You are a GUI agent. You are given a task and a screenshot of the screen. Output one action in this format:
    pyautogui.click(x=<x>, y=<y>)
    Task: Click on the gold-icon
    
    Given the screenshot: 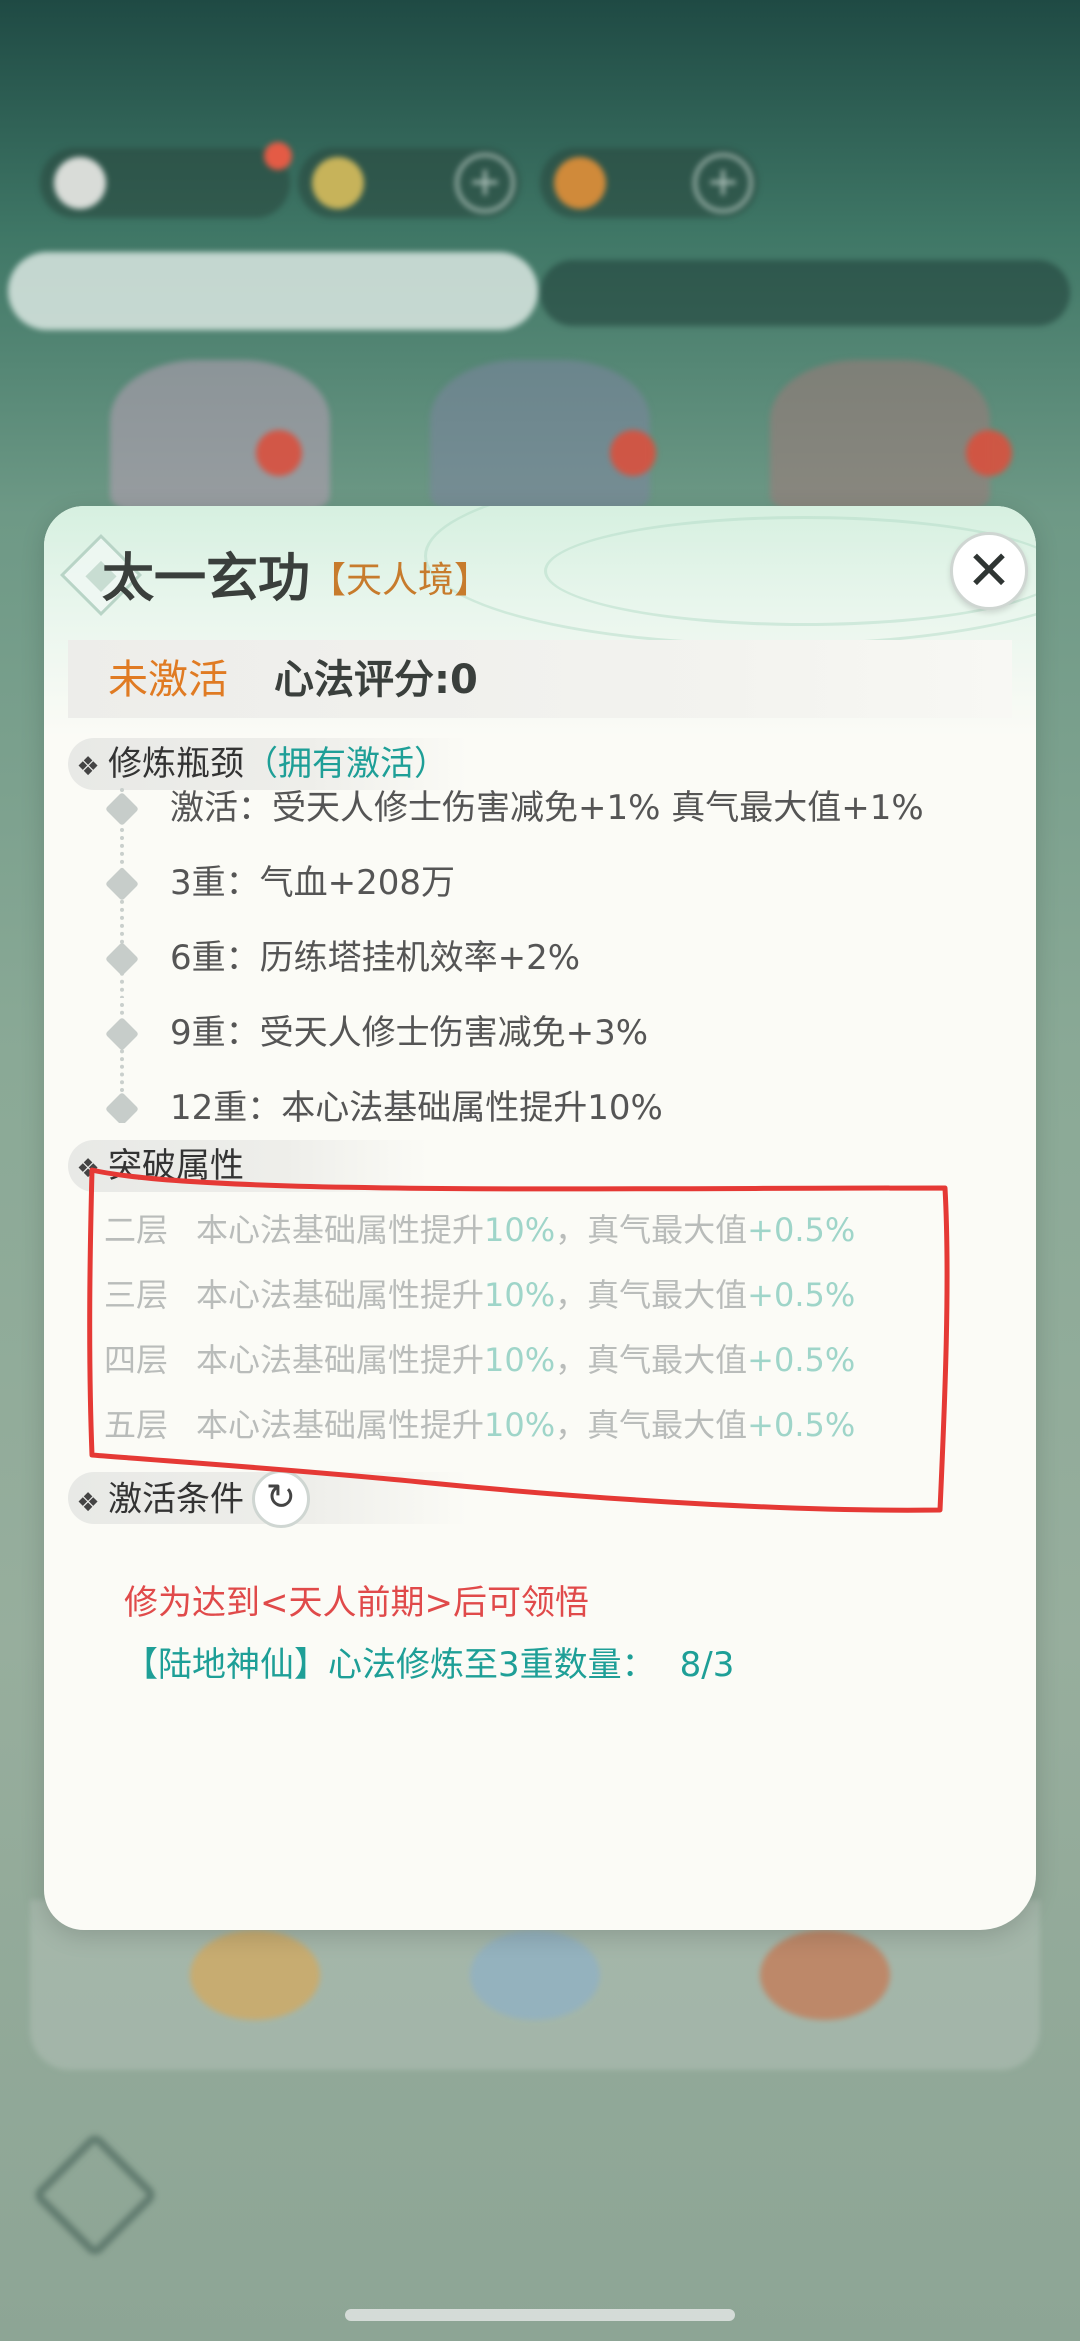 What is the action you would take?
    pyautogui.click(x=338, y=183)
    